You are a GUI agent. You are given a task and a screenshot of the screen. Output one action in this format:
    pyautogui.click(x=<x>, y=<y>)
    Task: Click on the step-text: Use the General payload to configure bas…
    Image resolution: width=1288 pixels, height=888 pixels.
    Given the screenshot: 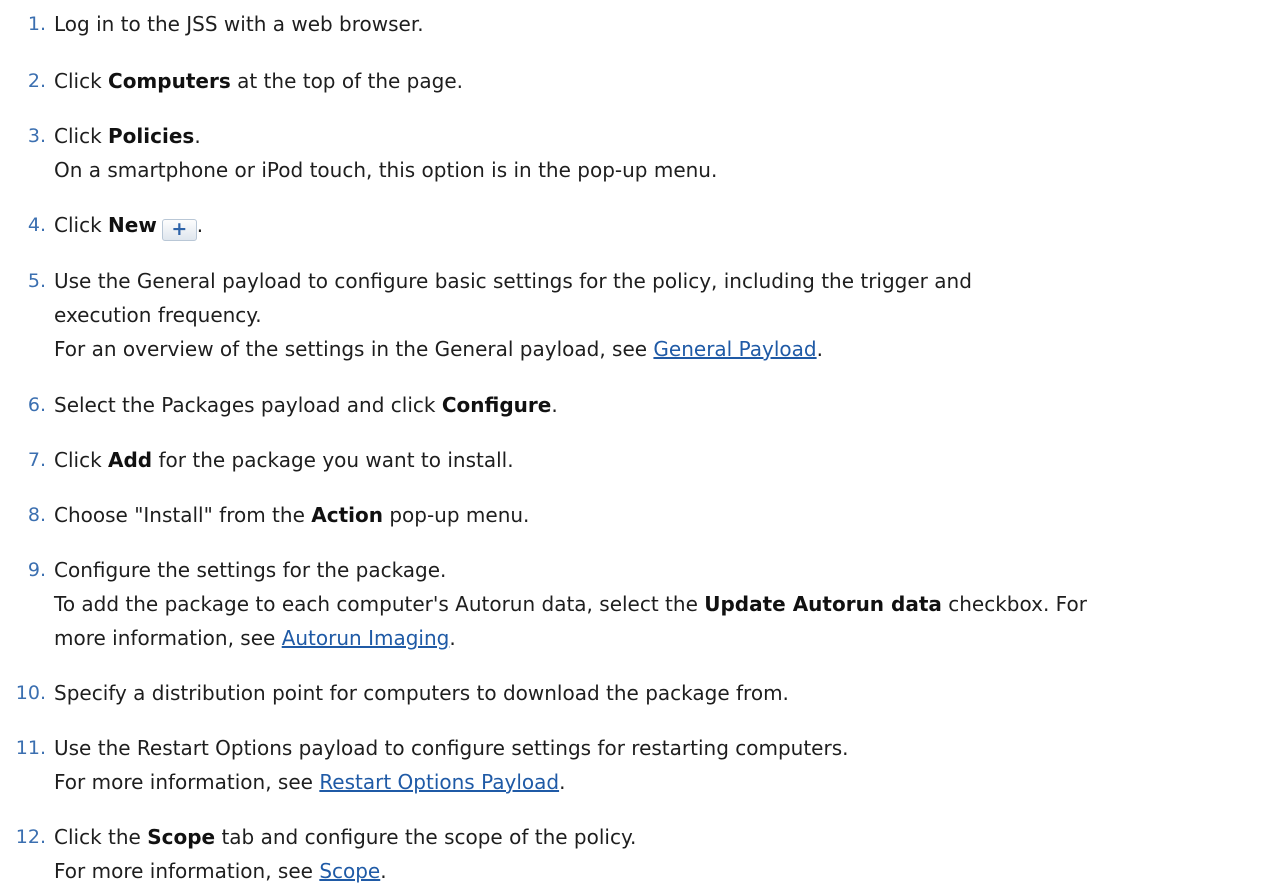 What is the action you would take?
    pyautogui.click(x=513, y=281)
    